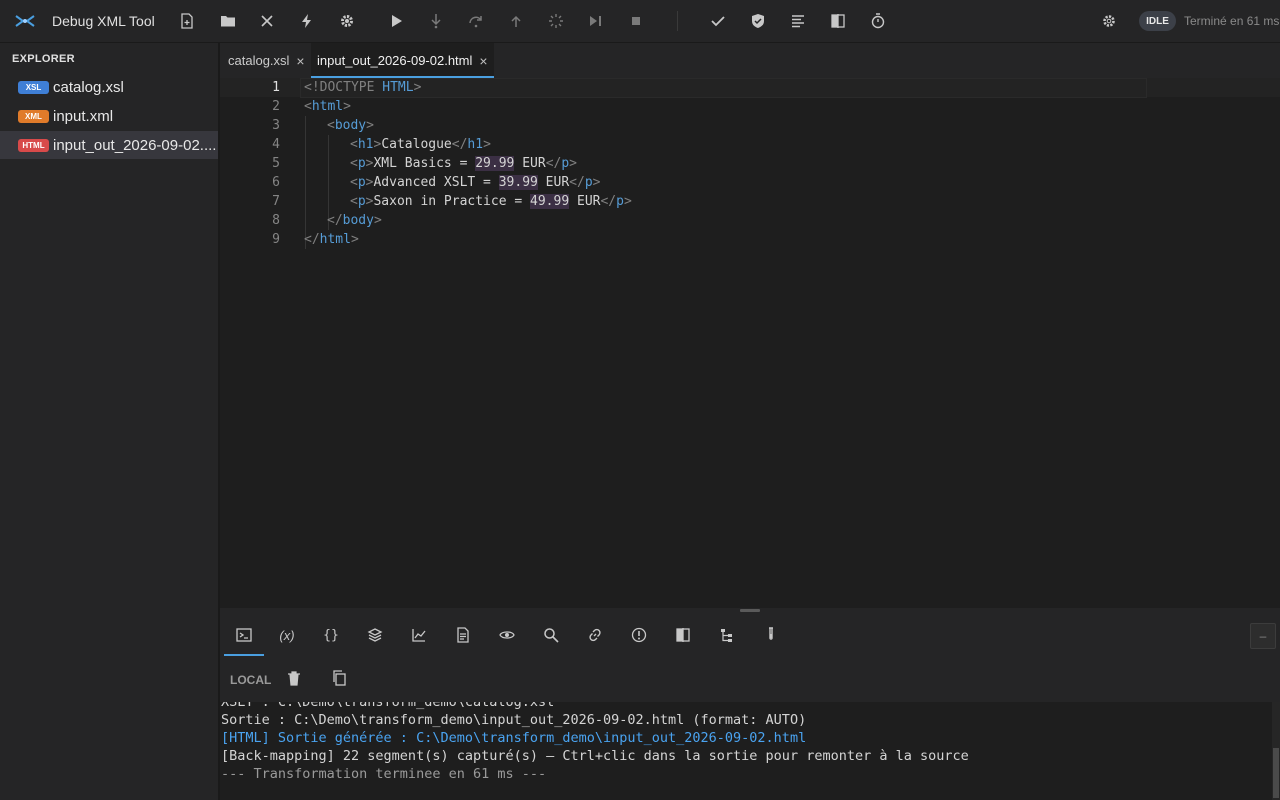 Image resolution: width=1280 pixels, height=800 pixels. What do you see at coordinates (33, 87) in the screenshot?
I see `xsl-file-icon: XSL` at bounding box center [33, 87].